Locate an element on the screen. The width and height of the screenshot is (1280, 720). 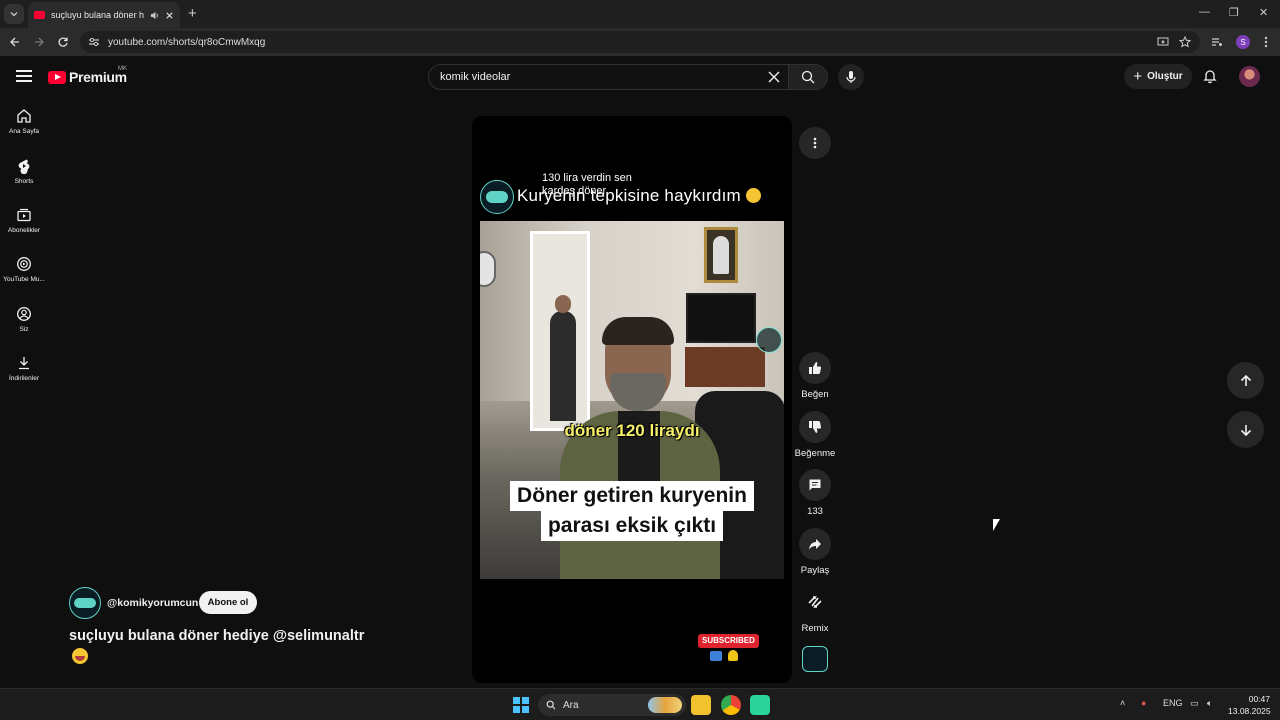
subscribed-badge: SUBSCRIBED is located at coordinates (728, 641).